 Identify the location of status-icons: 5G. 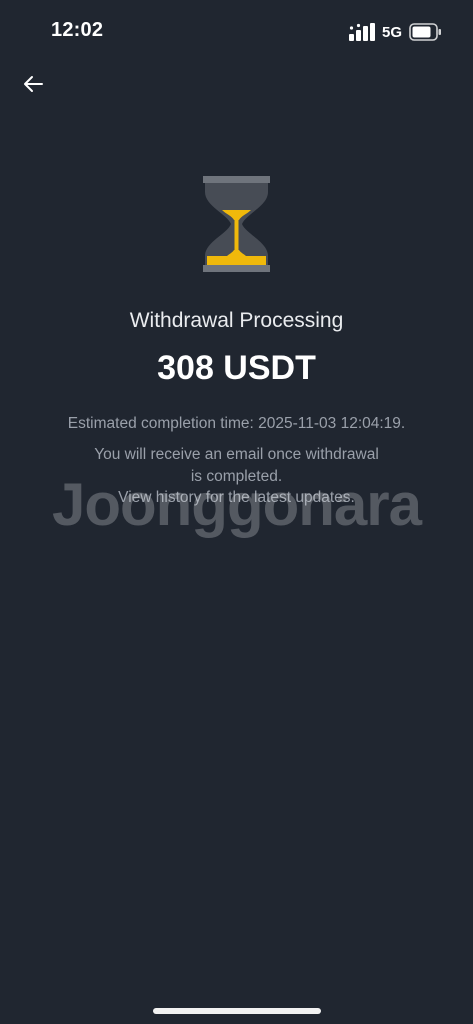
(395, 32).